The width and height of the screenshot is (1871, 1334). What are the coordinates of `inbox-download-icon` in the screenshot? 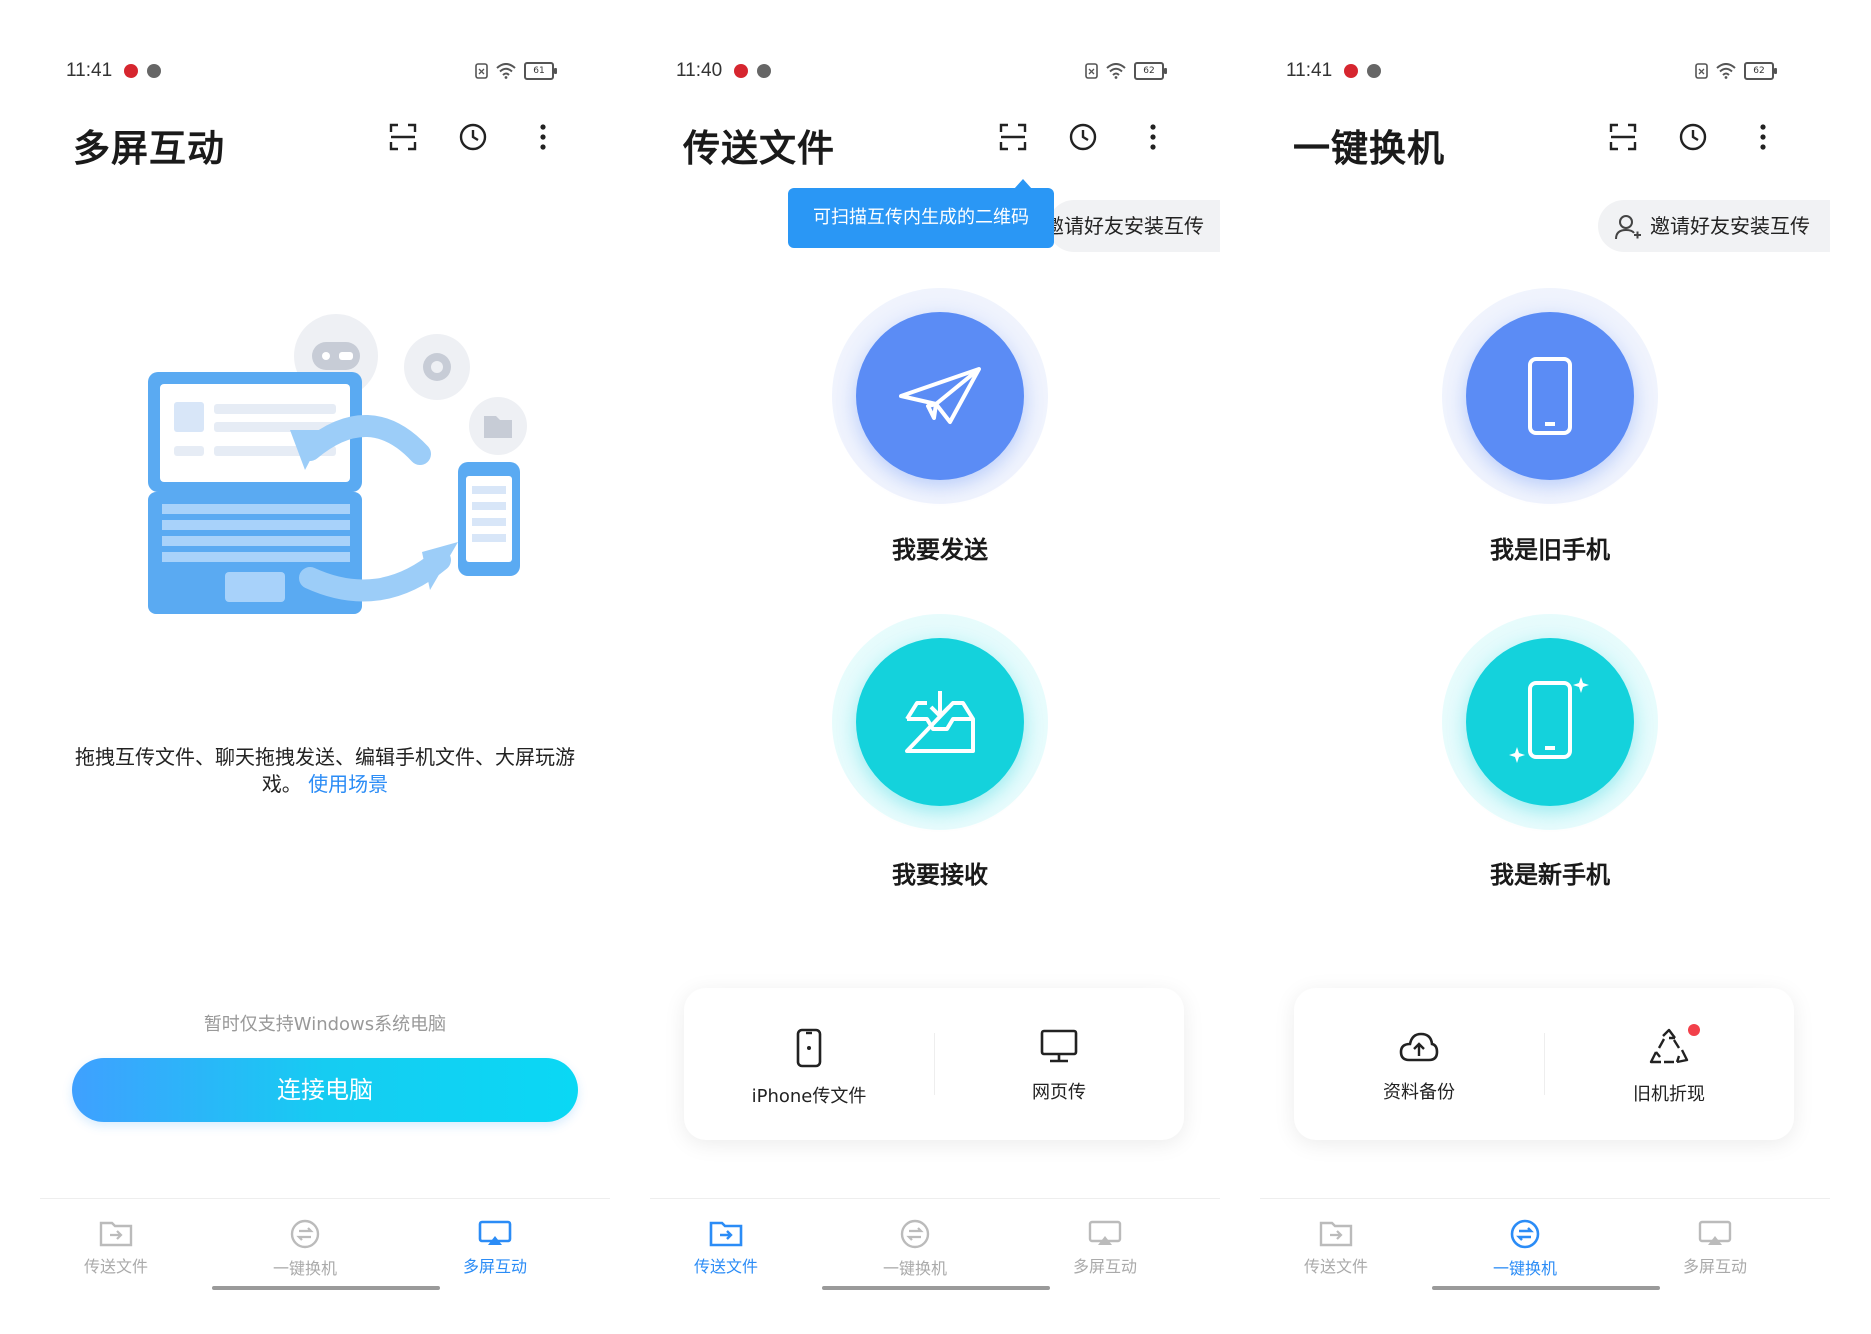 It's located at (940, 722).